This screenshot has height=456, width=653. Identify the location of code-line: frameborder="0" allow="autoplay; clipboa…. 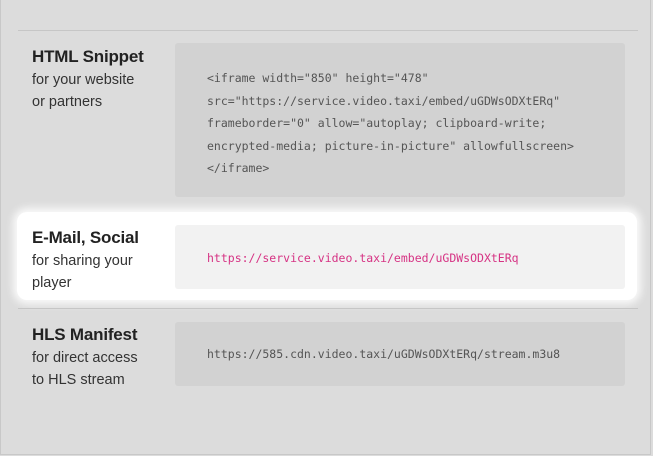
(377, 123).